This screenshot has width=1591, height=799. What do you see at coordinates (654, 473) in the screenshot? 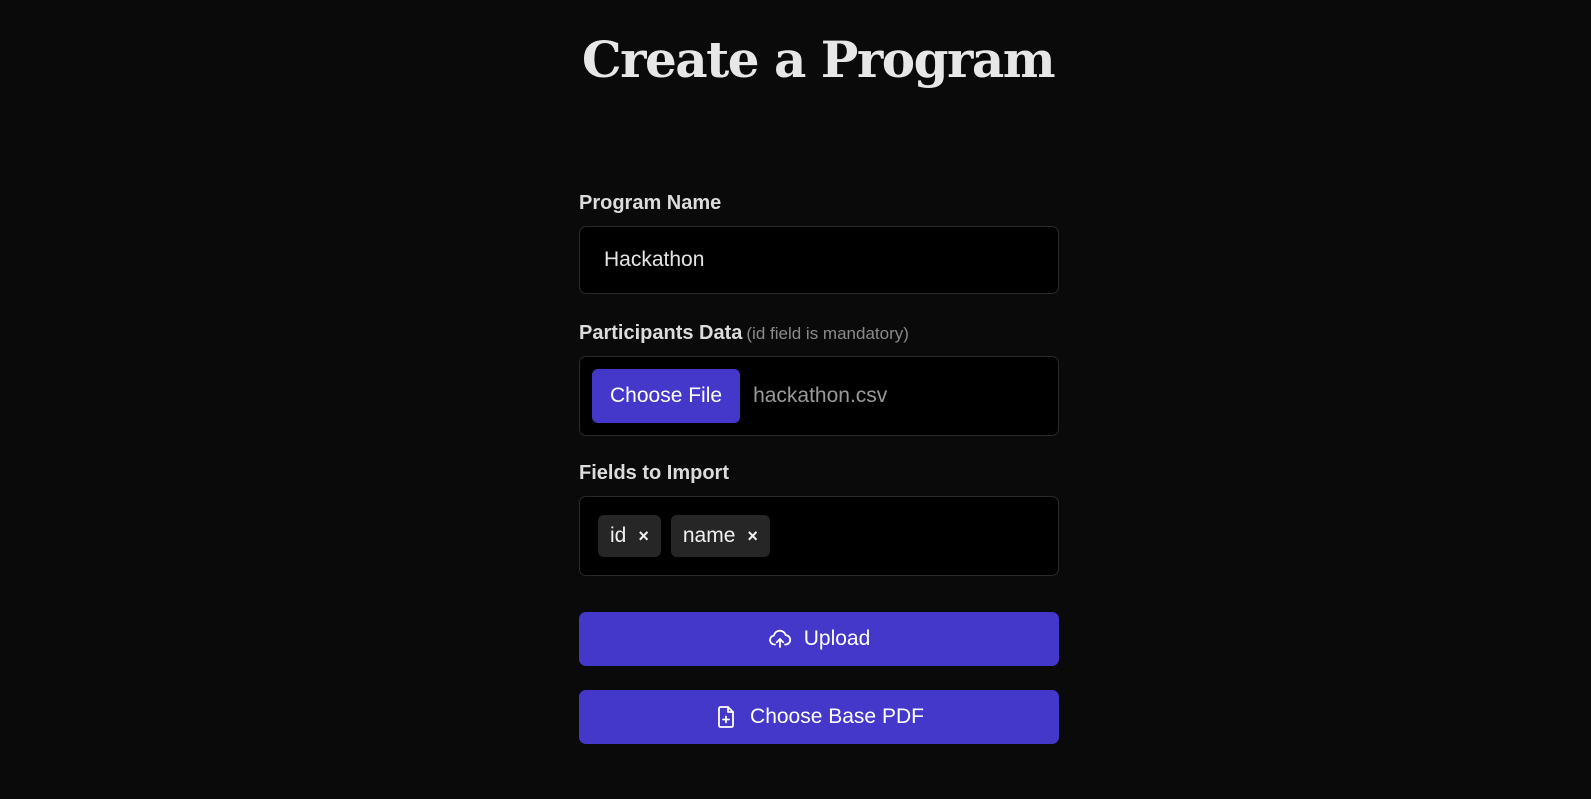
I see `fields-to-import-label: Fields to Import` at bounding box center [654, 473].